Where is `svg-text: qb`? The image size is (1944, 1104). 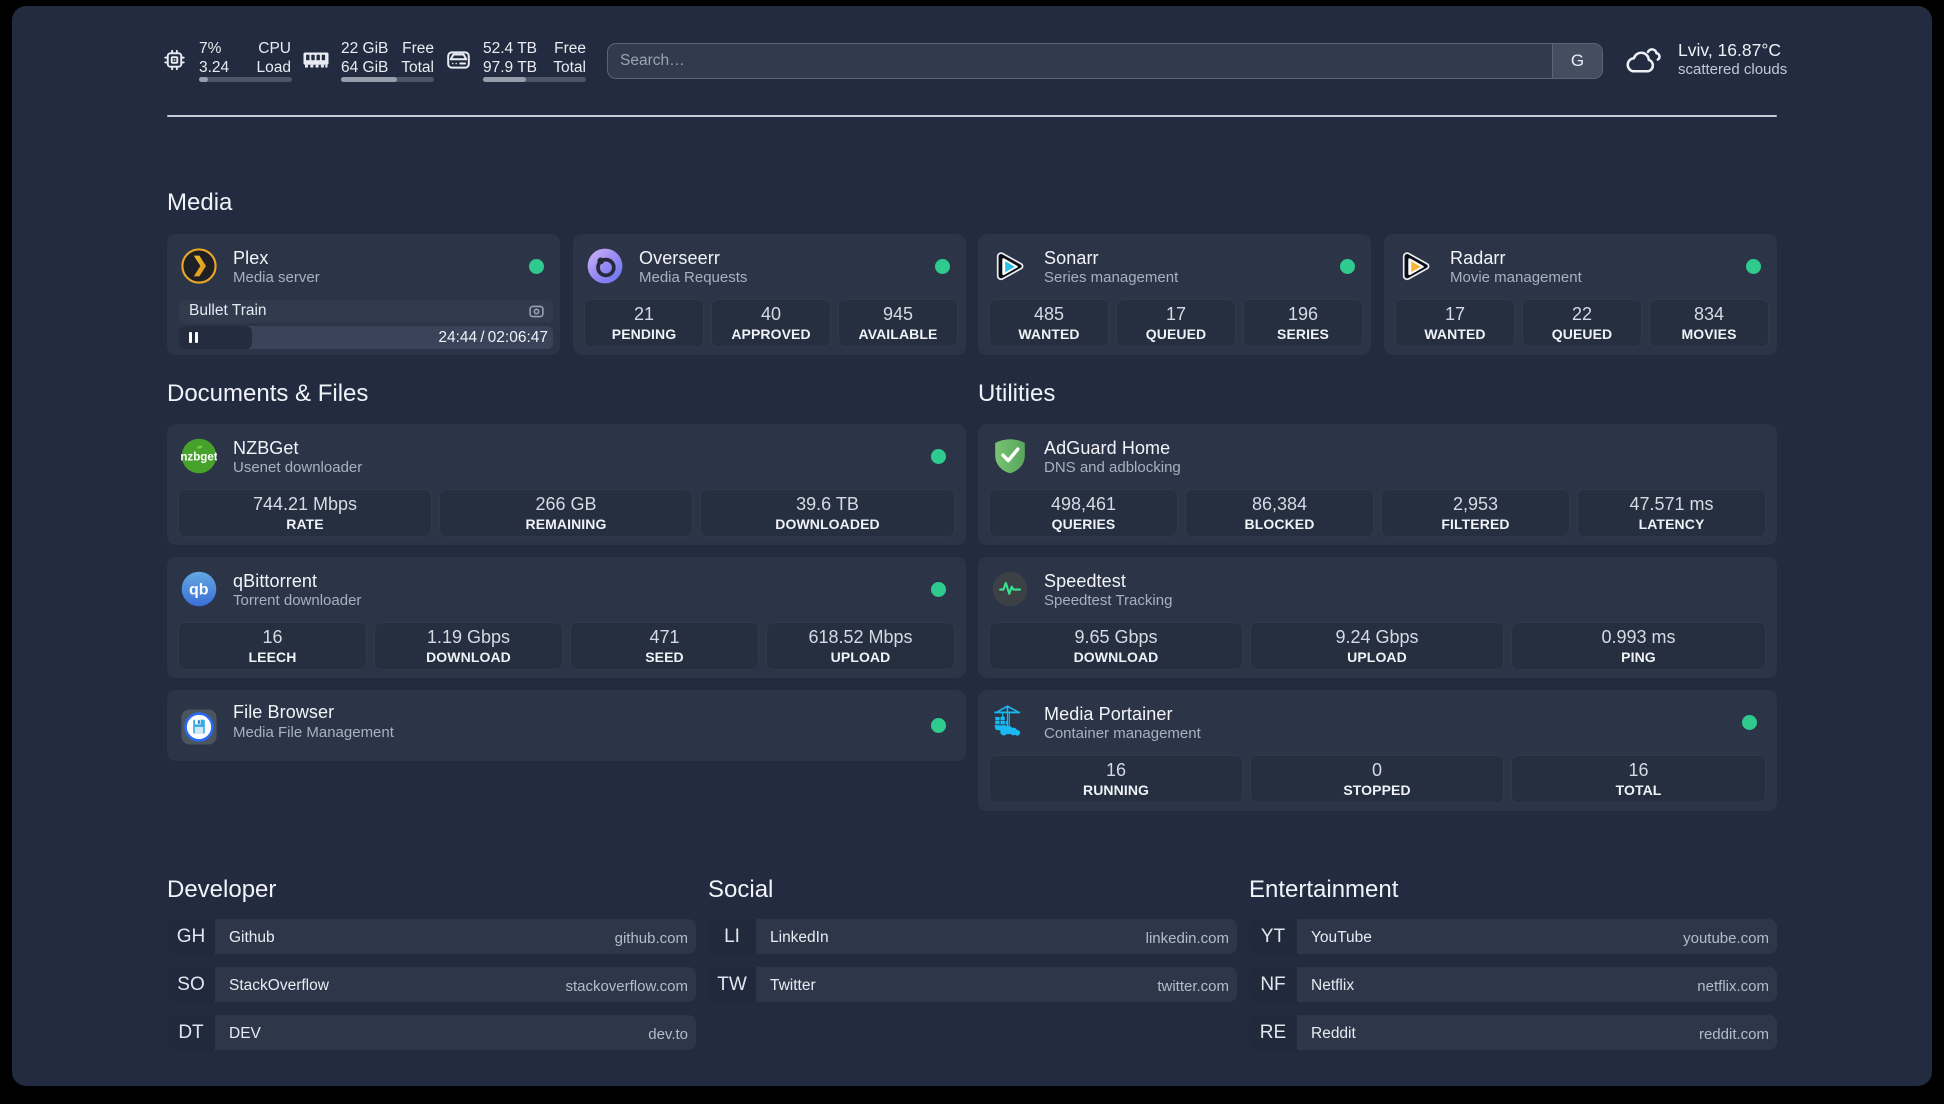
svg-text: qb is located at coordinates (199, 590).